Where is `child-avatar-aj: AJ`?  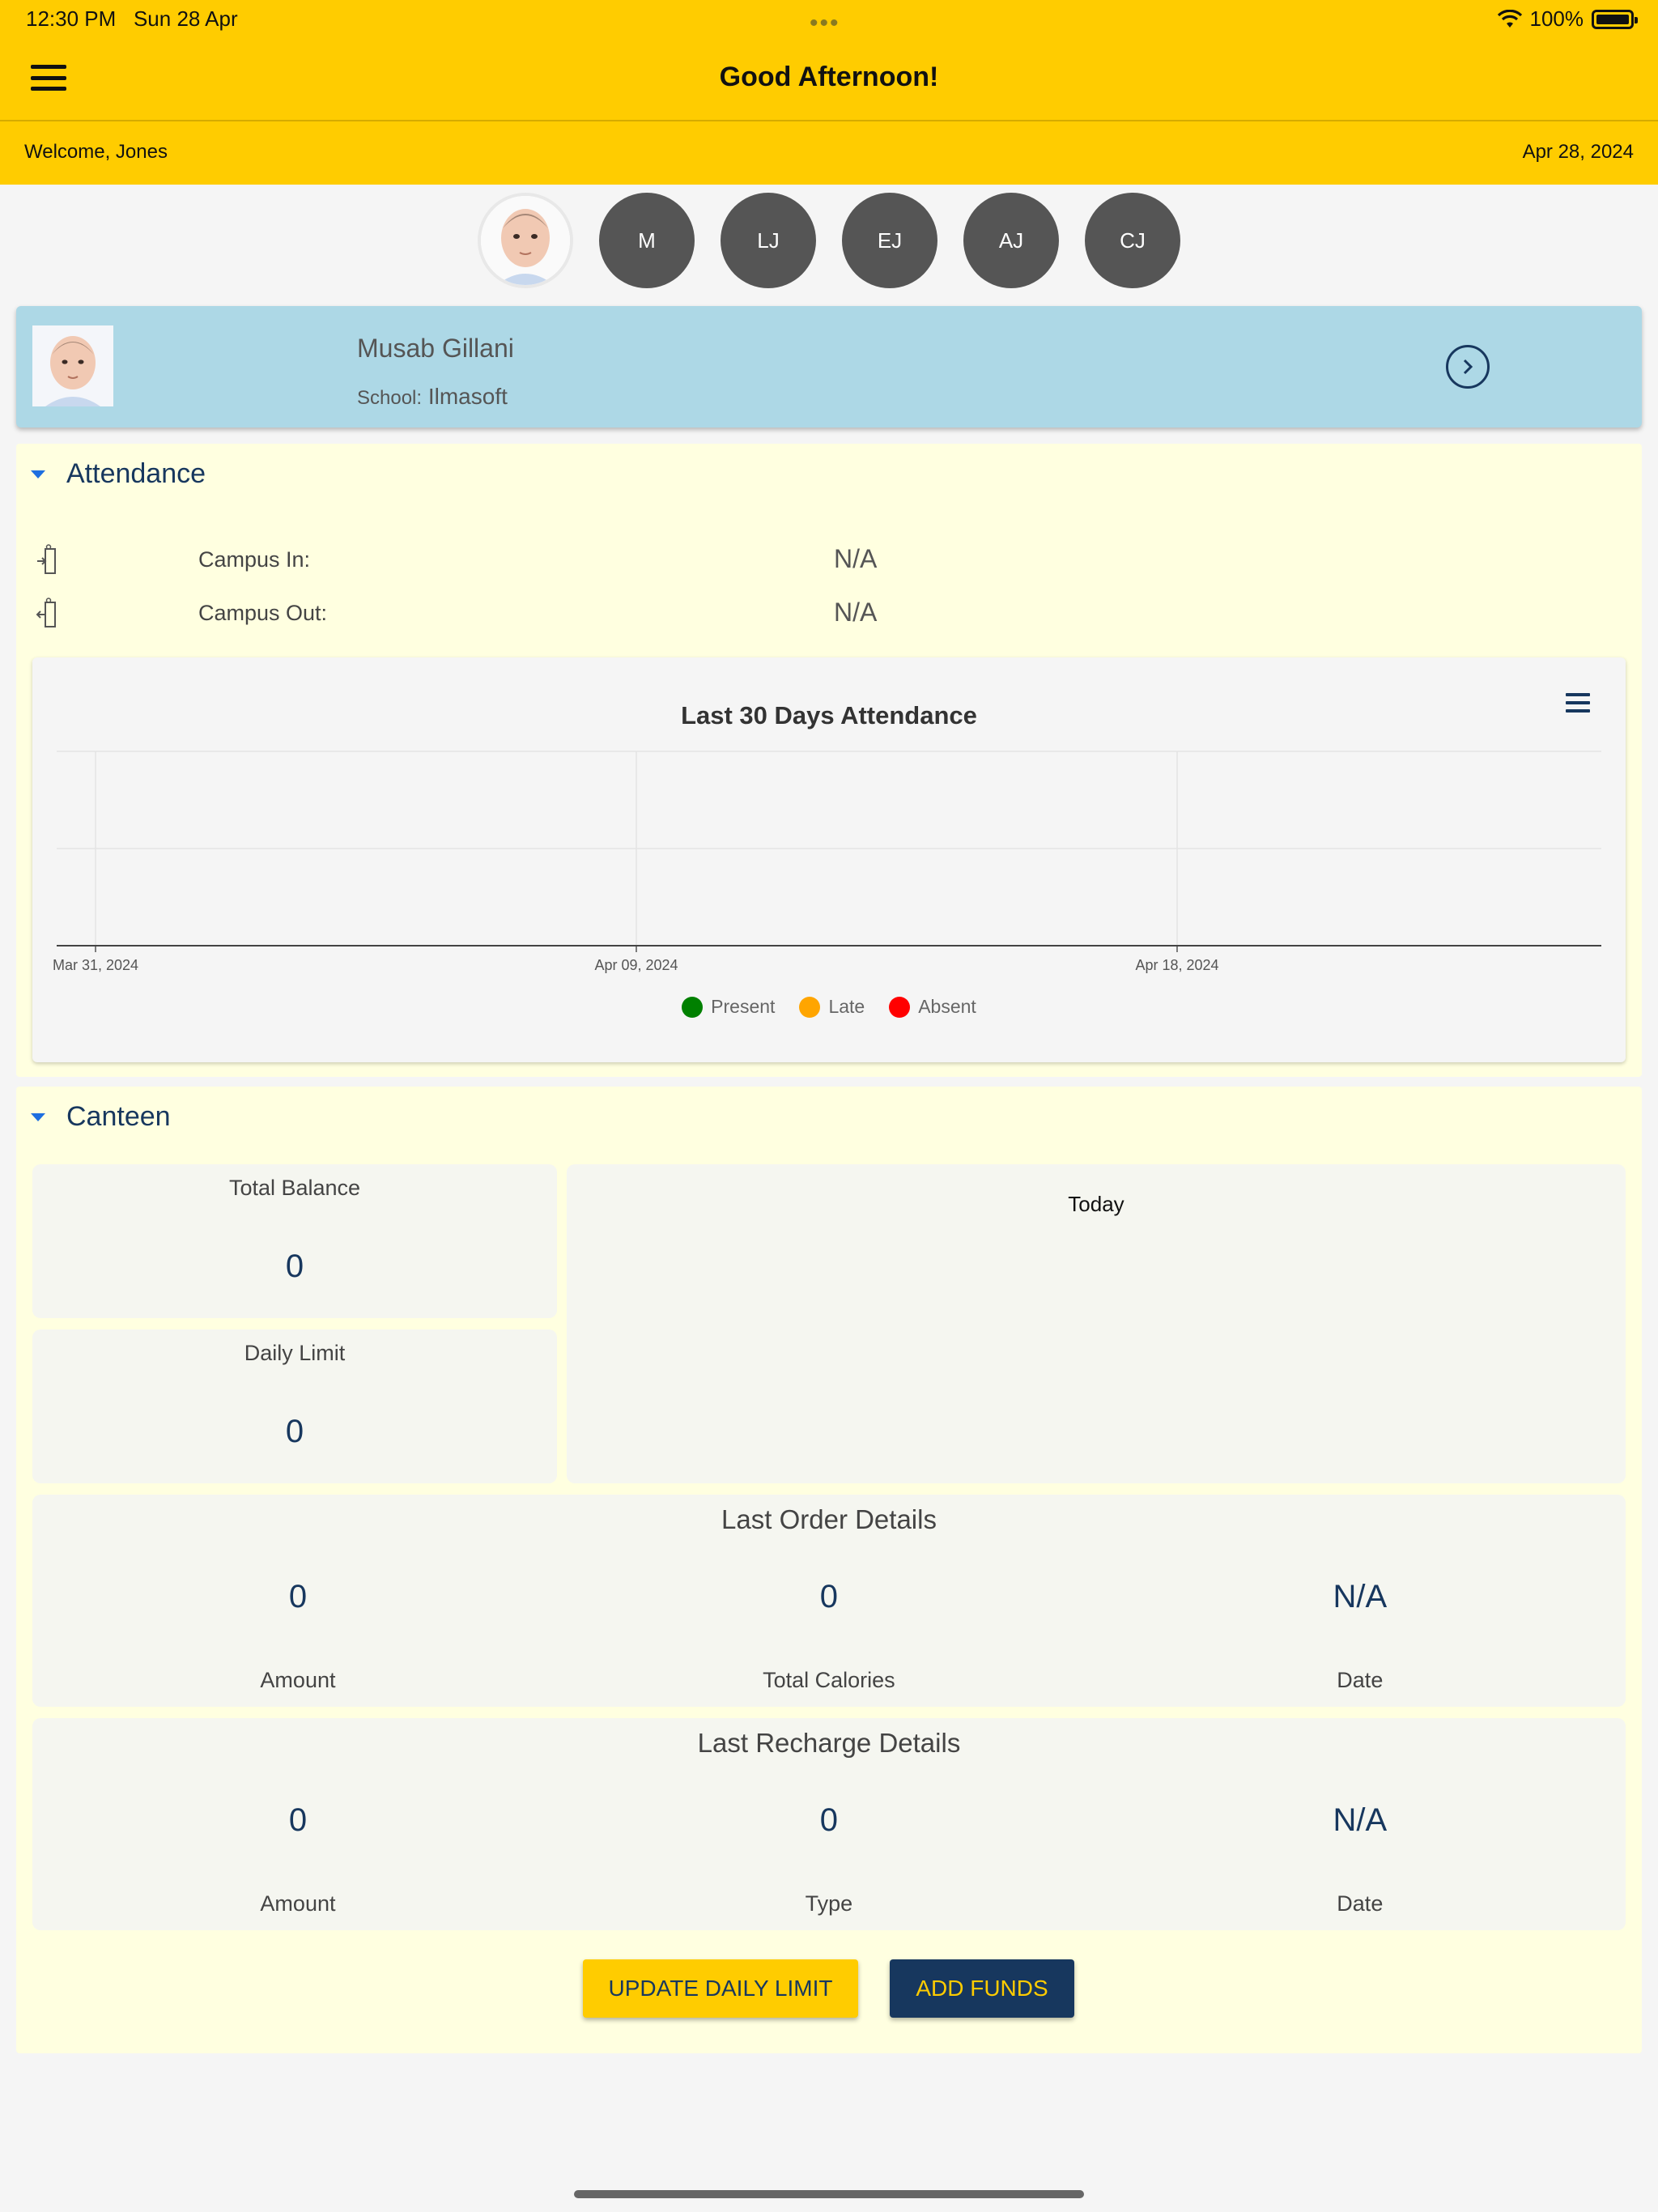
child-avatar-aj: AJ is located at coordinates (1011, 240).